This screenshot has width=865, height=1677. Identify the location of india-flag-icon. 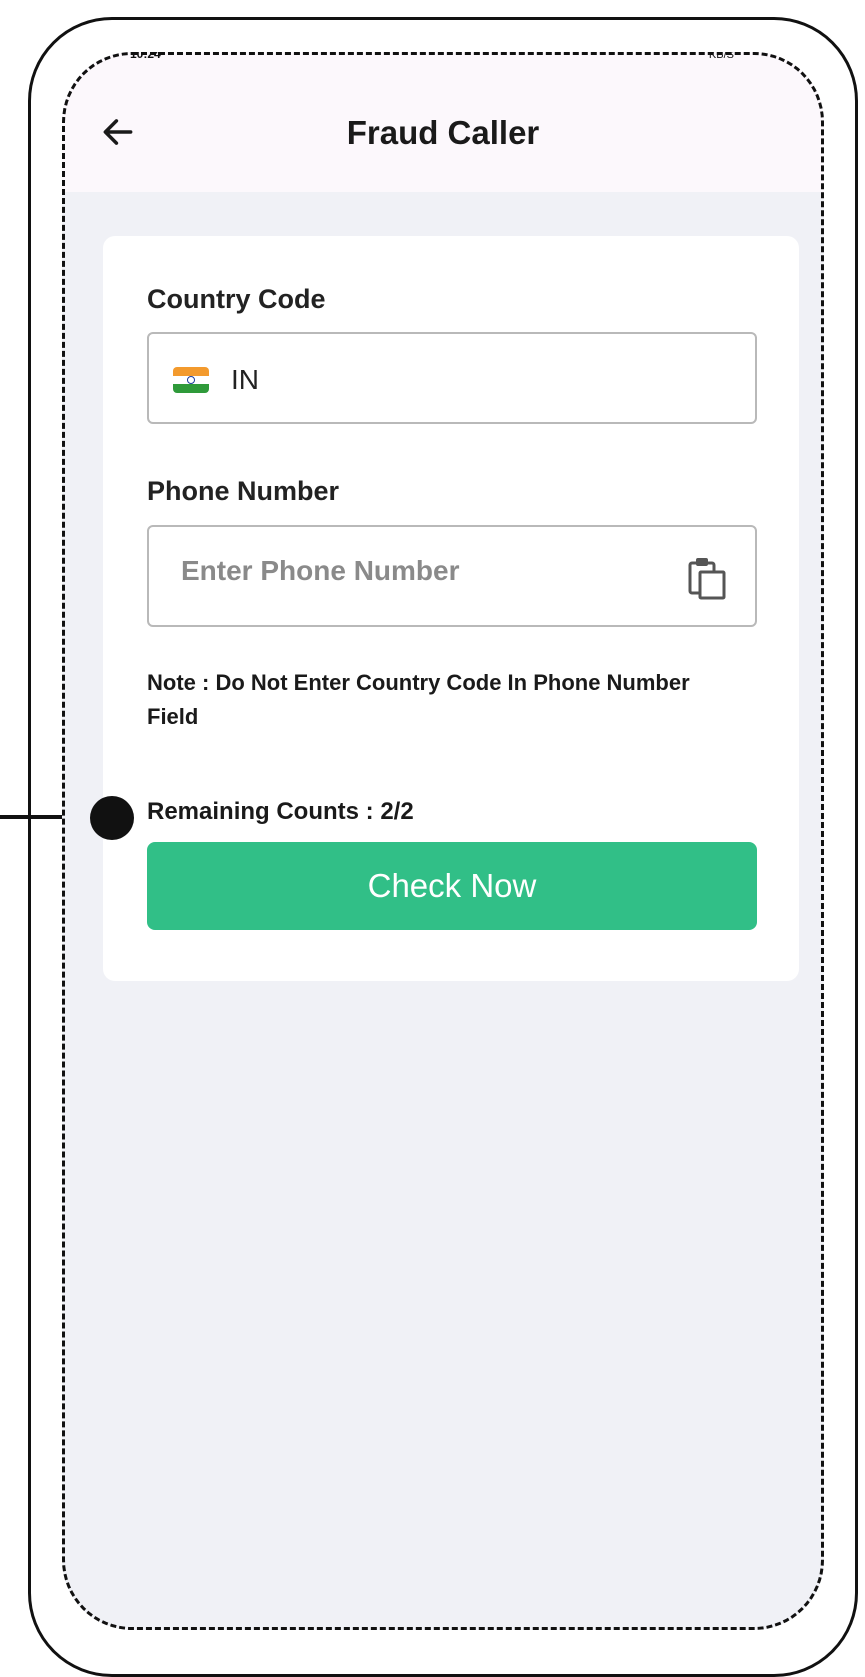
(191, 380).